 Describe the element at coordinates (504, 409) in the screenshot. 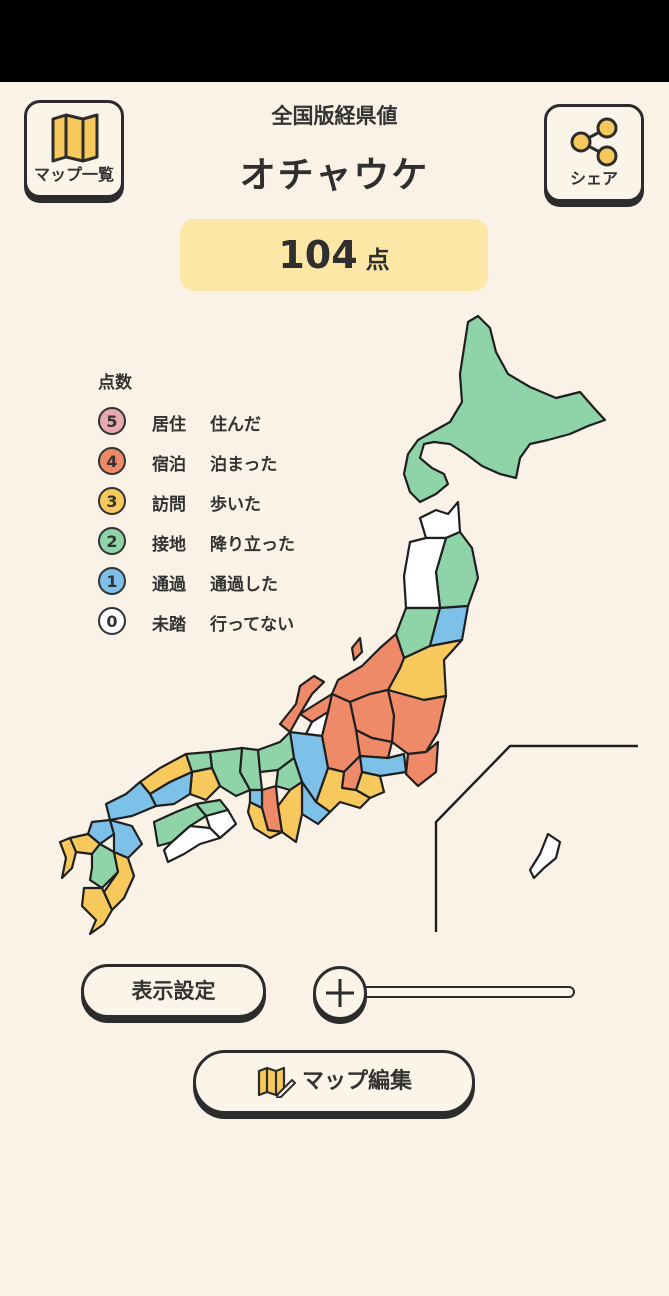

I see `prefecture-hokkaido` at that location.